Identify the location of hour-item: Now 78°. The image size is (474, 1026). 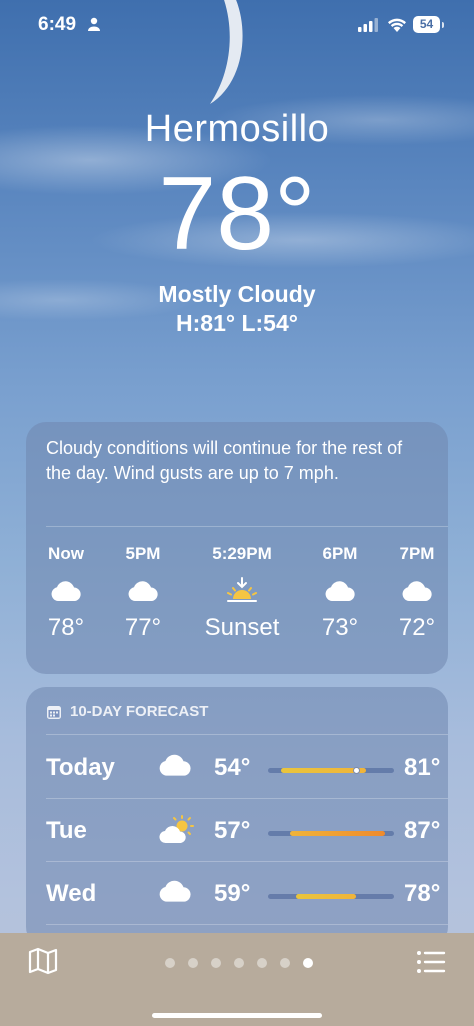
(66, 593).